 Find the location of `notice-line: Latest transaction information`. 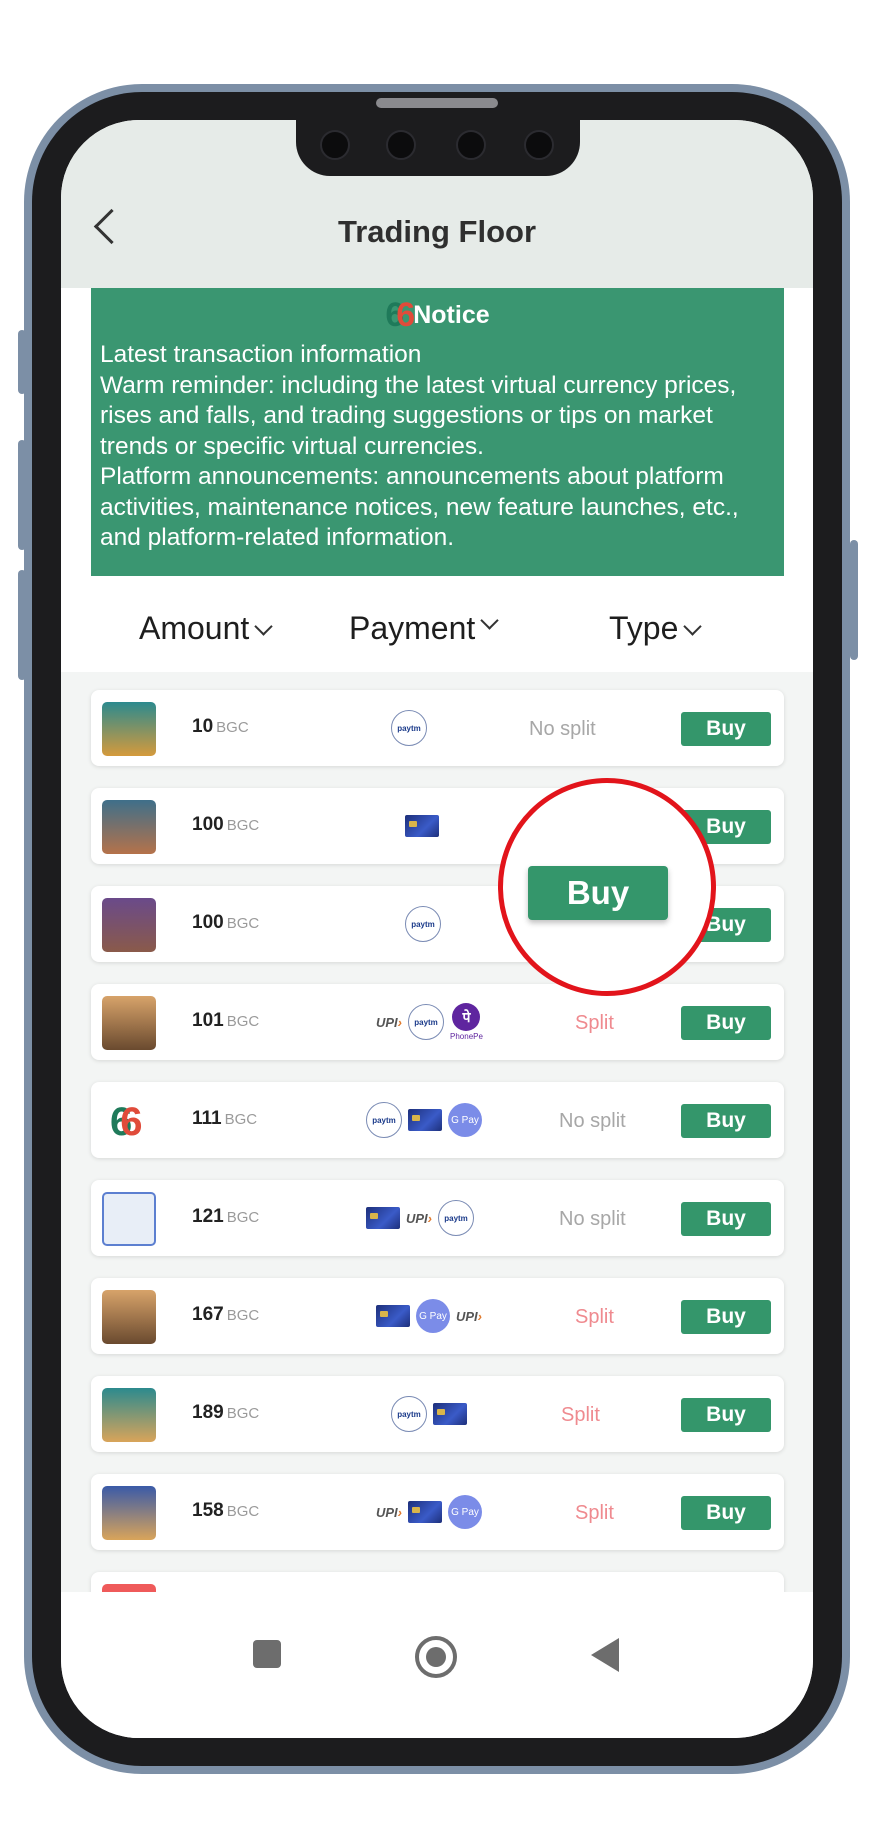

notice-line: Latest transaction information is located at coordinates (261, 354).